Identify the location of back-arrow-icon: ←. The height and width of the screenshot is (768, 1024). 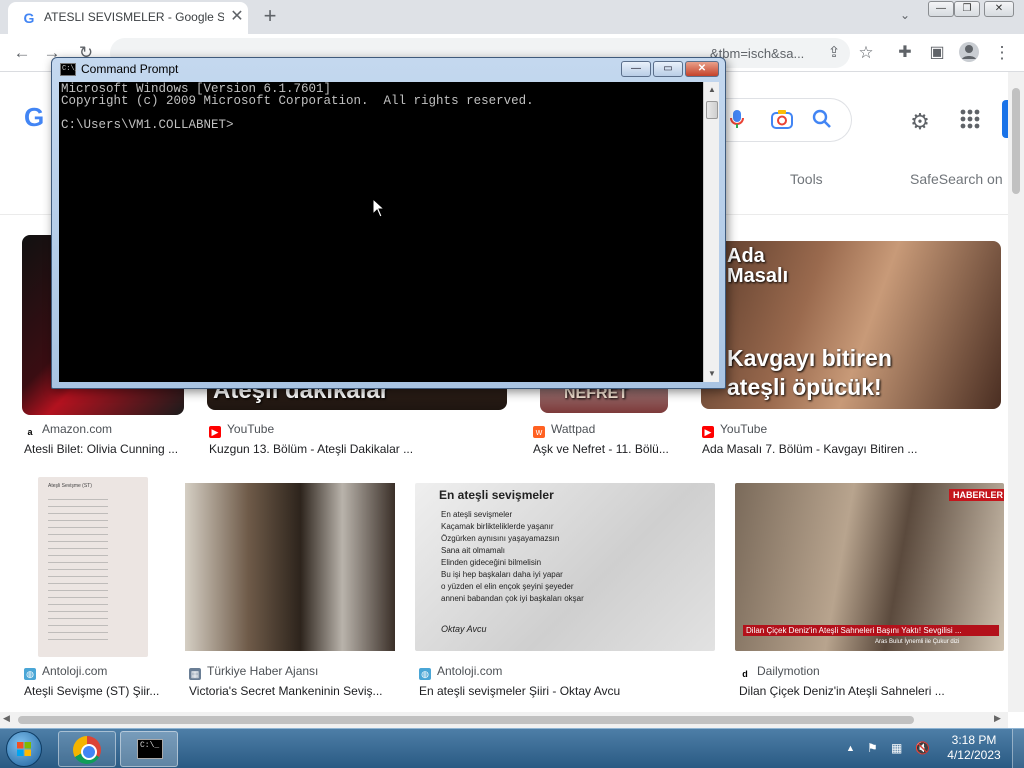
(22, 53).